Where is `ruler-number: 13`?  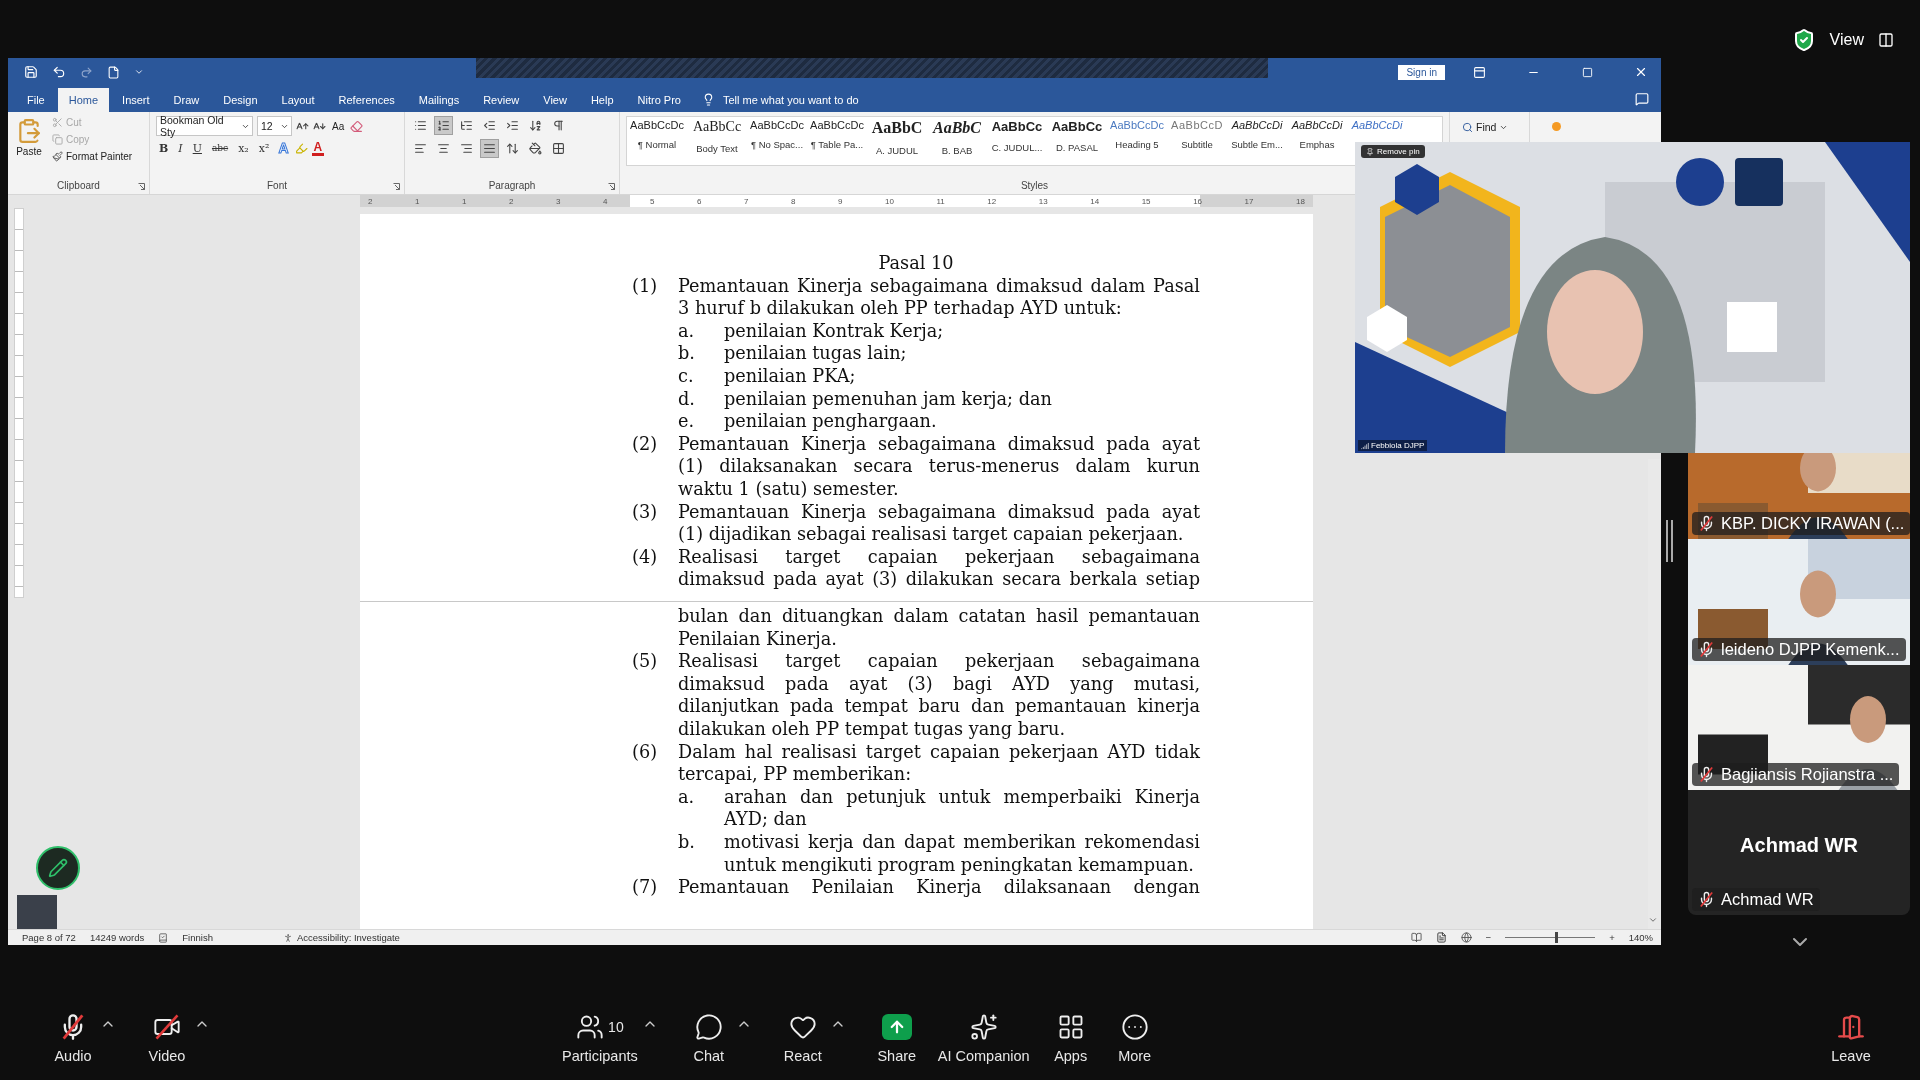
ruler-number: 13 is located at coordinates (1043, 201).